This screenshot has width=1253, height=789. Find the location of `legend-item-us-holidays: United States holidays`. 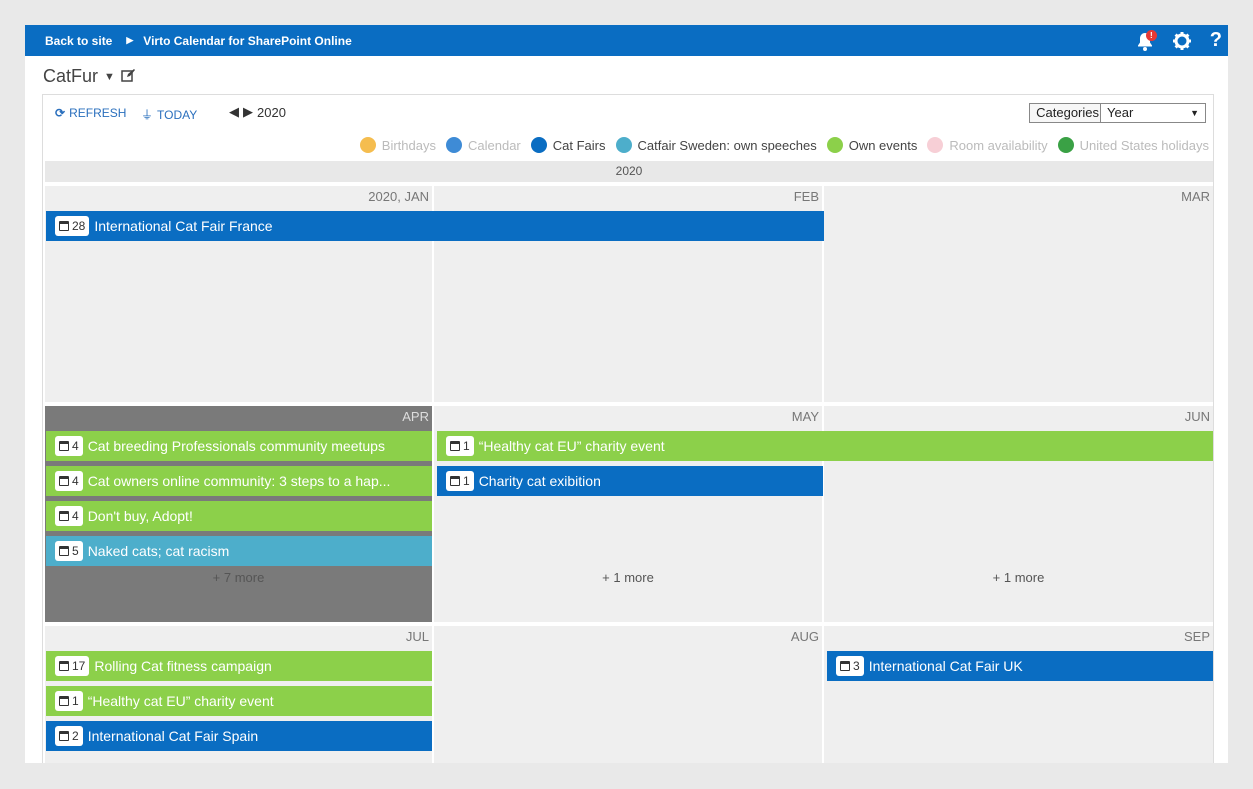

legend-item-us-holidays: United States holidays is located at coordinates (1133, 145).